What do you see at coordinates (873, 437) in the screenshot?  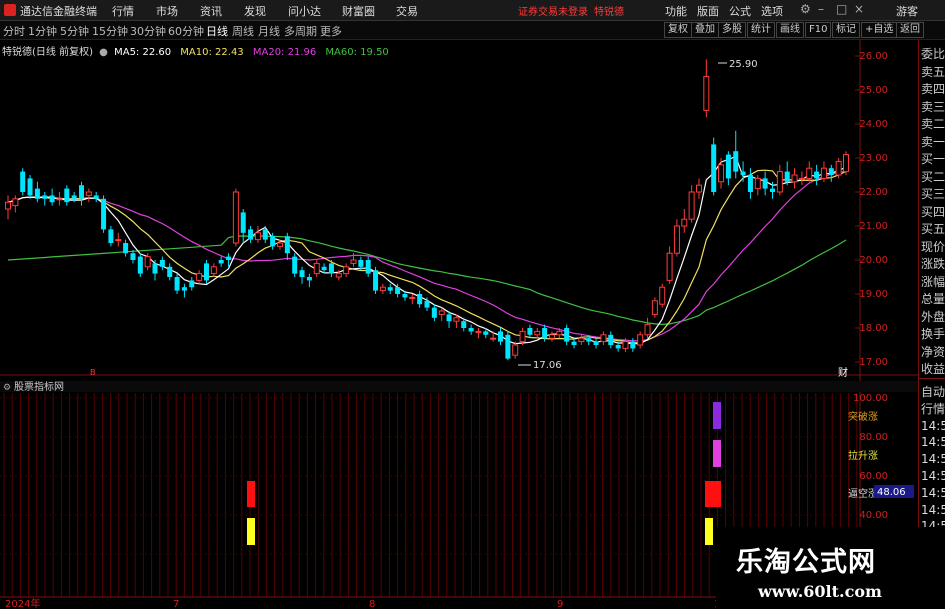 I see `indicator-tick: 80.00` at bounding box center [873, 437].